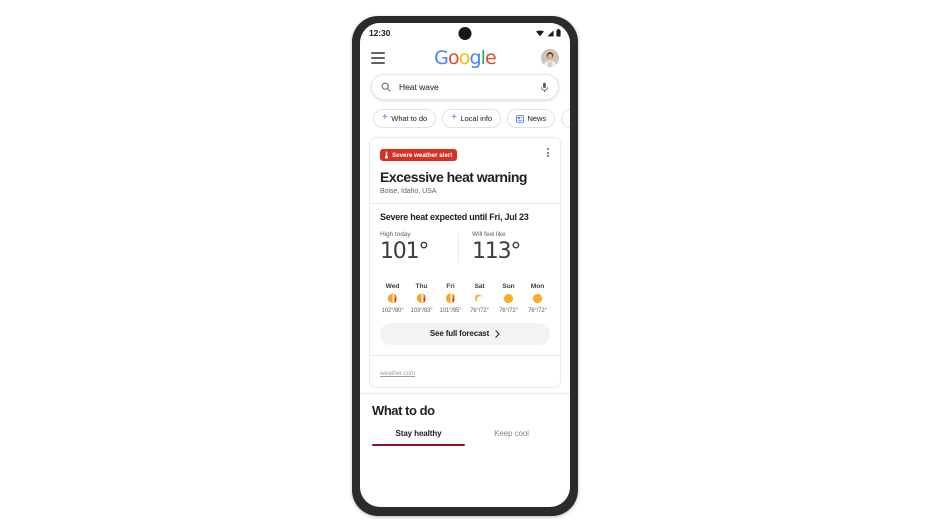 The width and height of the screenshot is (930, 532). Describe the element at coordinates (476, 118) in the screenshot. I see `chip-label: Local info` at that location.